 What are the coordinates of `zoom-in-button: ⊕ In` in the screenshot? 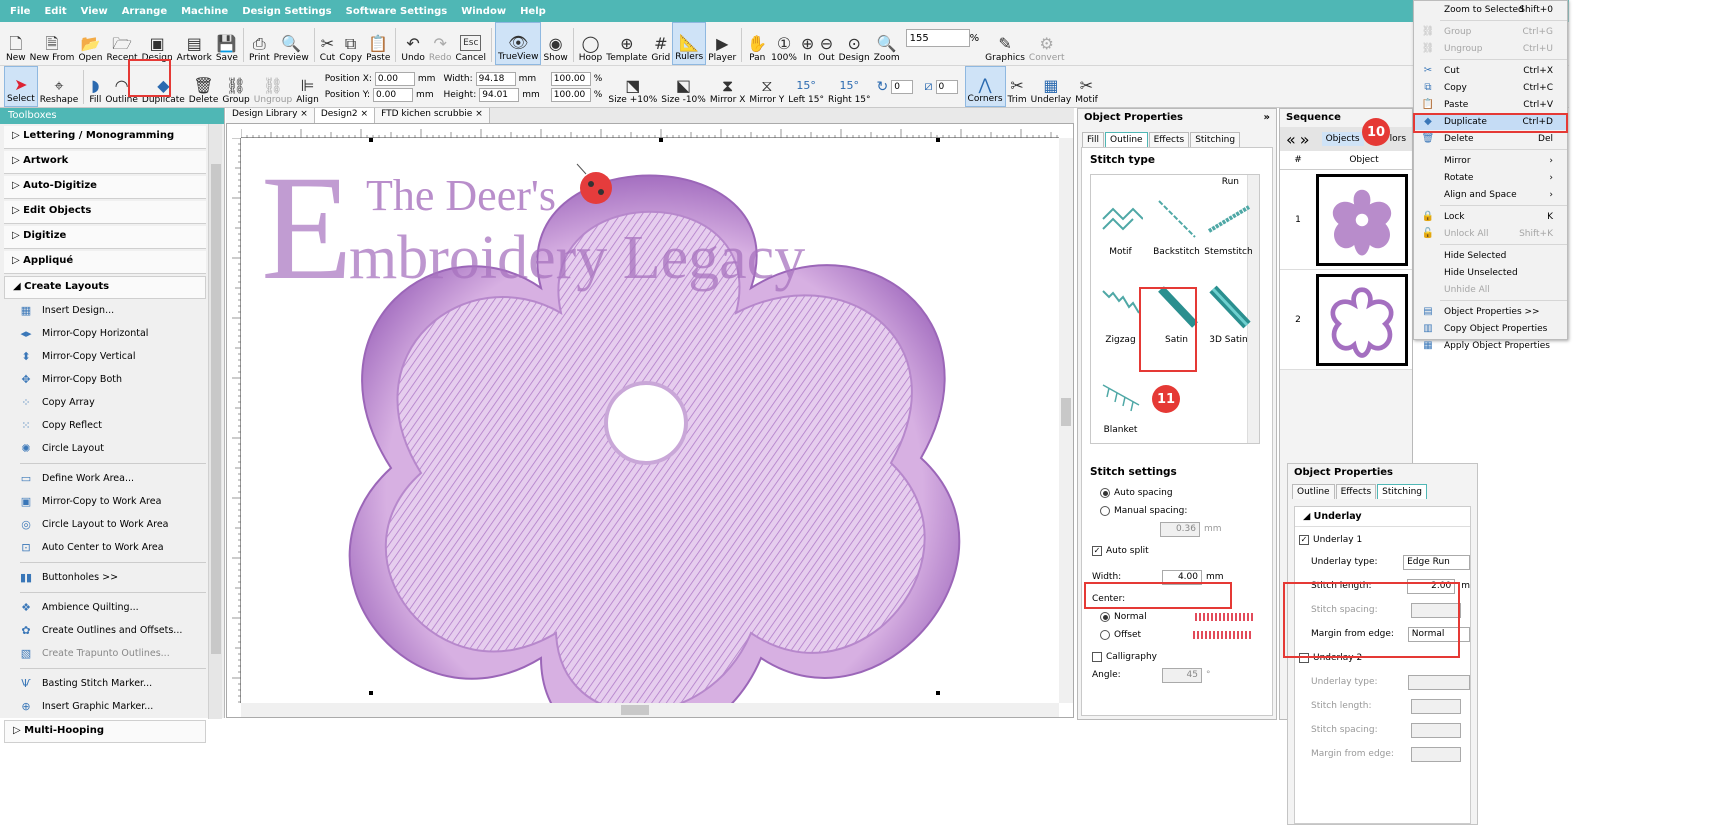 It's located at (807, 43).